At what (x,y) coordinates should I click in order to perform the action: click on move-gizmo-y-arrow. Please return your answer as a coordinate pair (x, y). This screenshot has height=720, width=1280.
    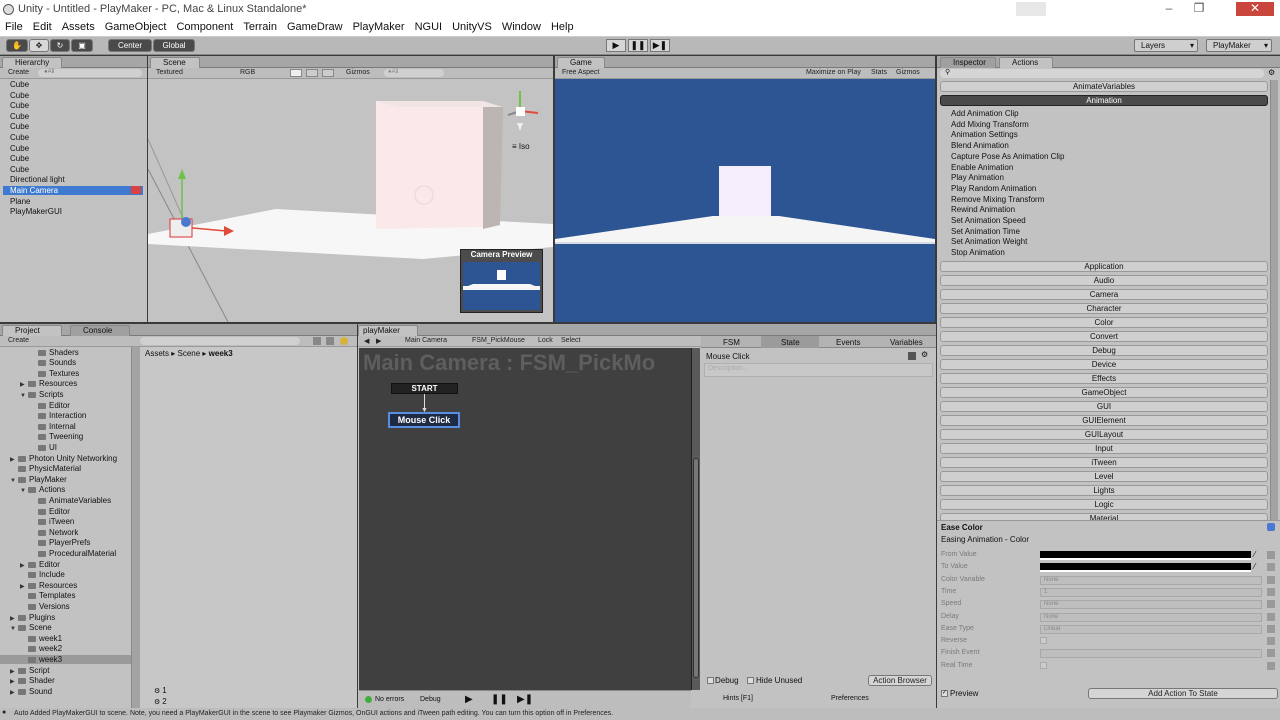
    Looking at the image, I should click on (182, 174).